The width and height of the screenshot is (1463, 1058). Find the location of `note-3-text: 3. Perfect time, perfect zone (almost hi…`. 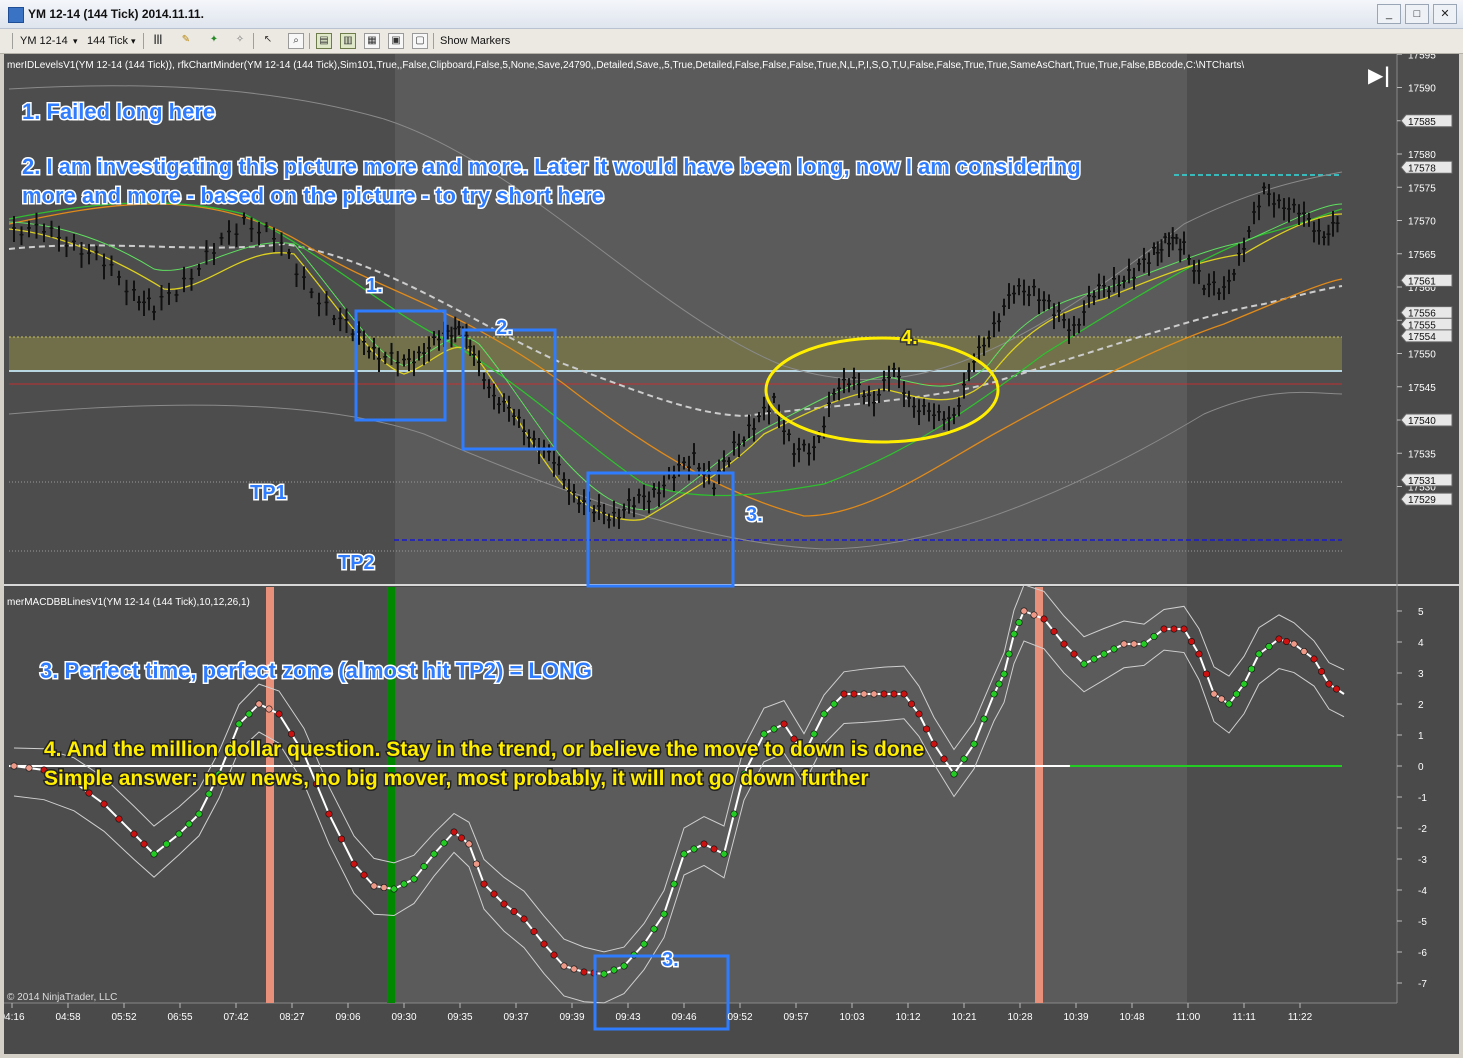

note-3-text: 3. Perfect time, perfect zone (almost hi… is located at coordinates (316, 670).